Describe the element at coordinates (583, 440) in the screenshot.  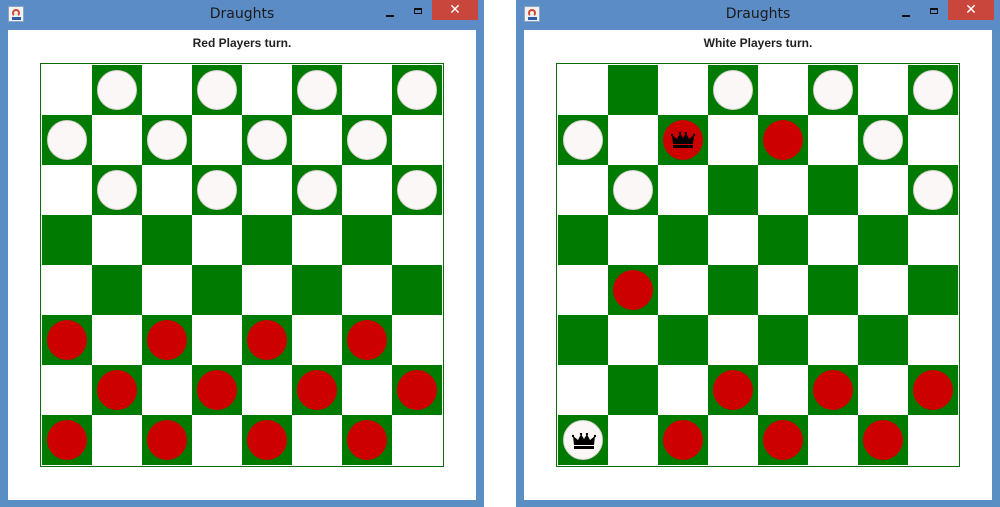
I see `white-king-piece` at that location.